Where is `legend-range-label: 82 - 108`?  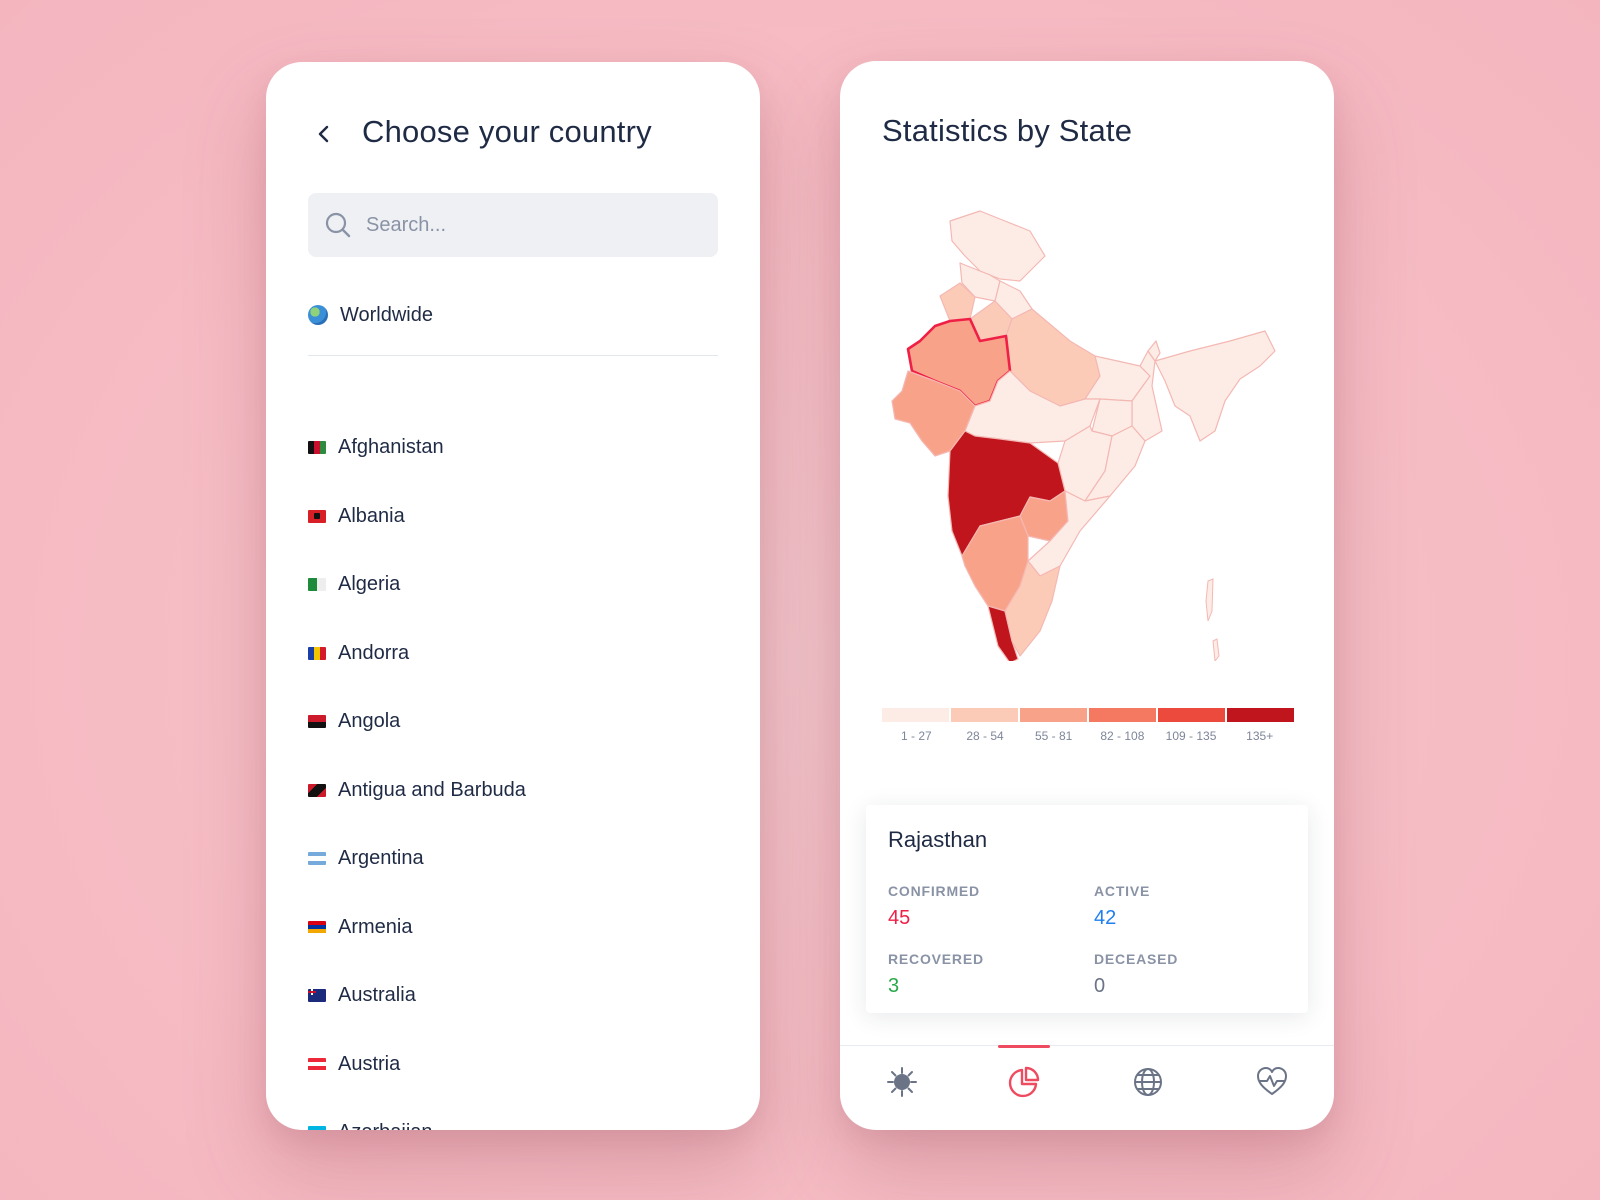 legend-range-label: 82 - 108 is located at coordinates (1122, 736).